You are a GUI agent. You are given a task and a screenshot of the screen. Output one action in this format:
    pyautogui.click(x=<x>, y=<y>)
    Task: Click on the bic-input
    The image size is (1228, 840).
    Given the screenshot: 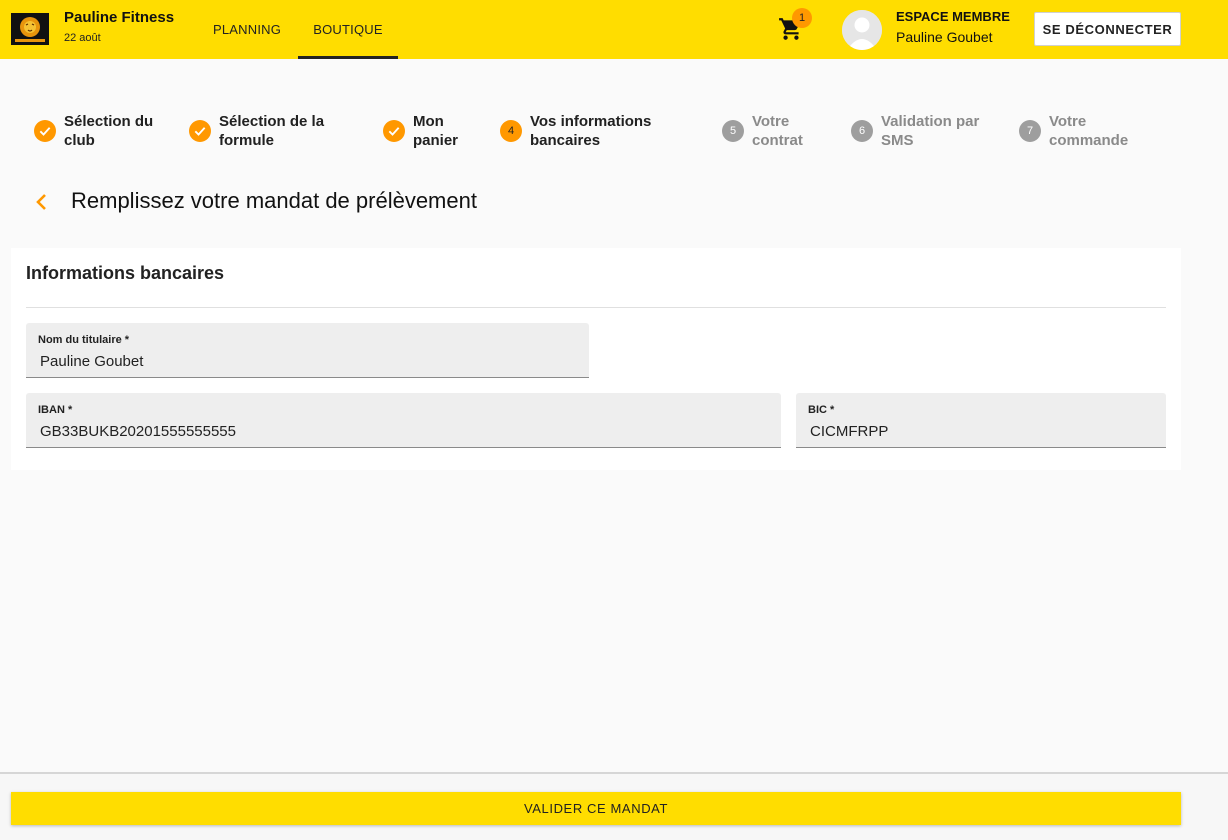 What is the action you would take?
    pyautogui.click(x=981, y=431)
    